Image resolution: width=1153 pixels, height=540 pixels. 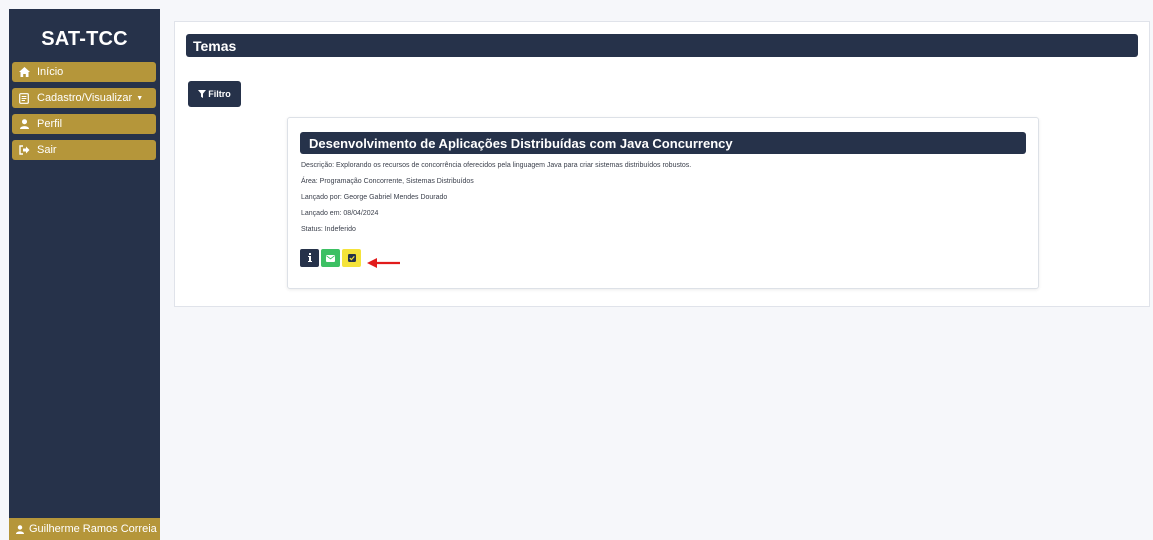 What do you see at coordinates (24, 150) in the screenshot?
I see `sign-out-icon` at bounding box center [24, 150].